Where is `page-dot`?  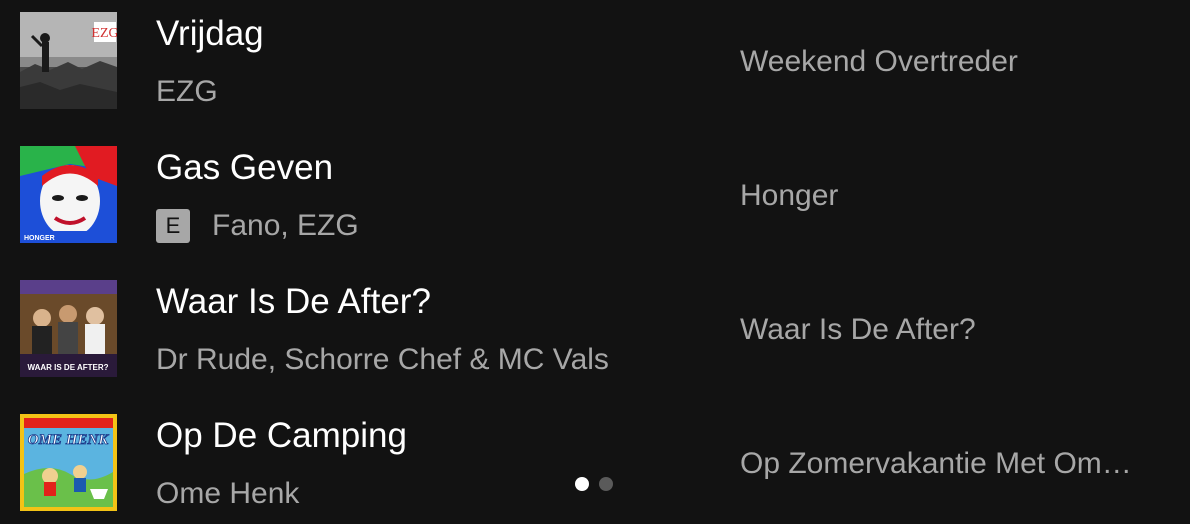
page-dot is located at coordinates (606, 484).